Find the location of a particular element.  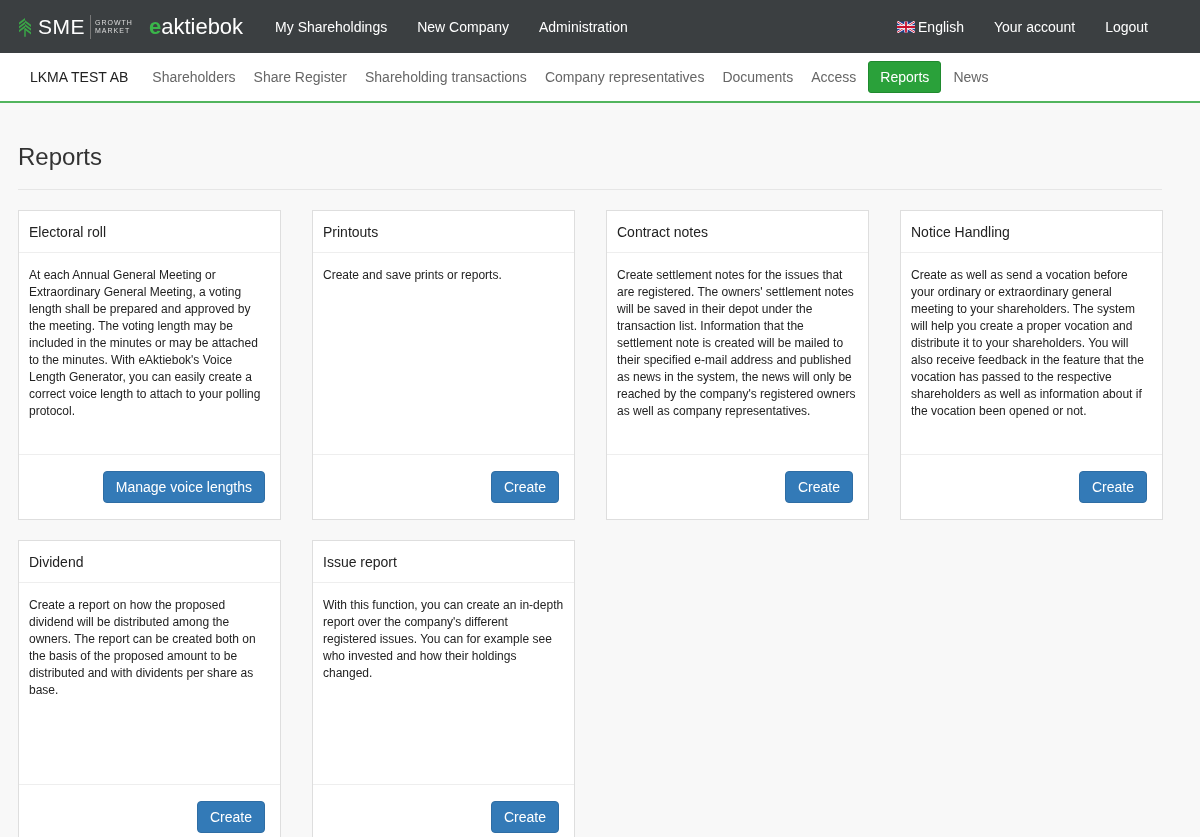

tab: Access is located at coordinates (834, 77).